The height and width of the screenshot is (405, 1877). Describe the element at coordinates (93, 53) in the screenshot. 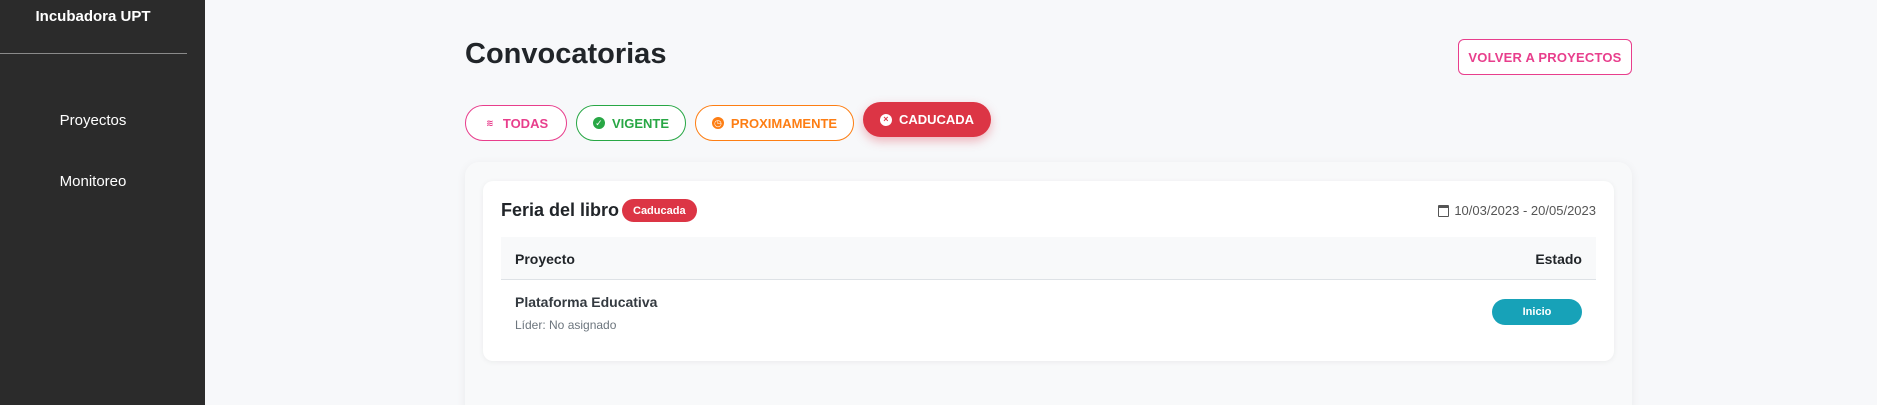

I see `sidebar-divider` at that location.